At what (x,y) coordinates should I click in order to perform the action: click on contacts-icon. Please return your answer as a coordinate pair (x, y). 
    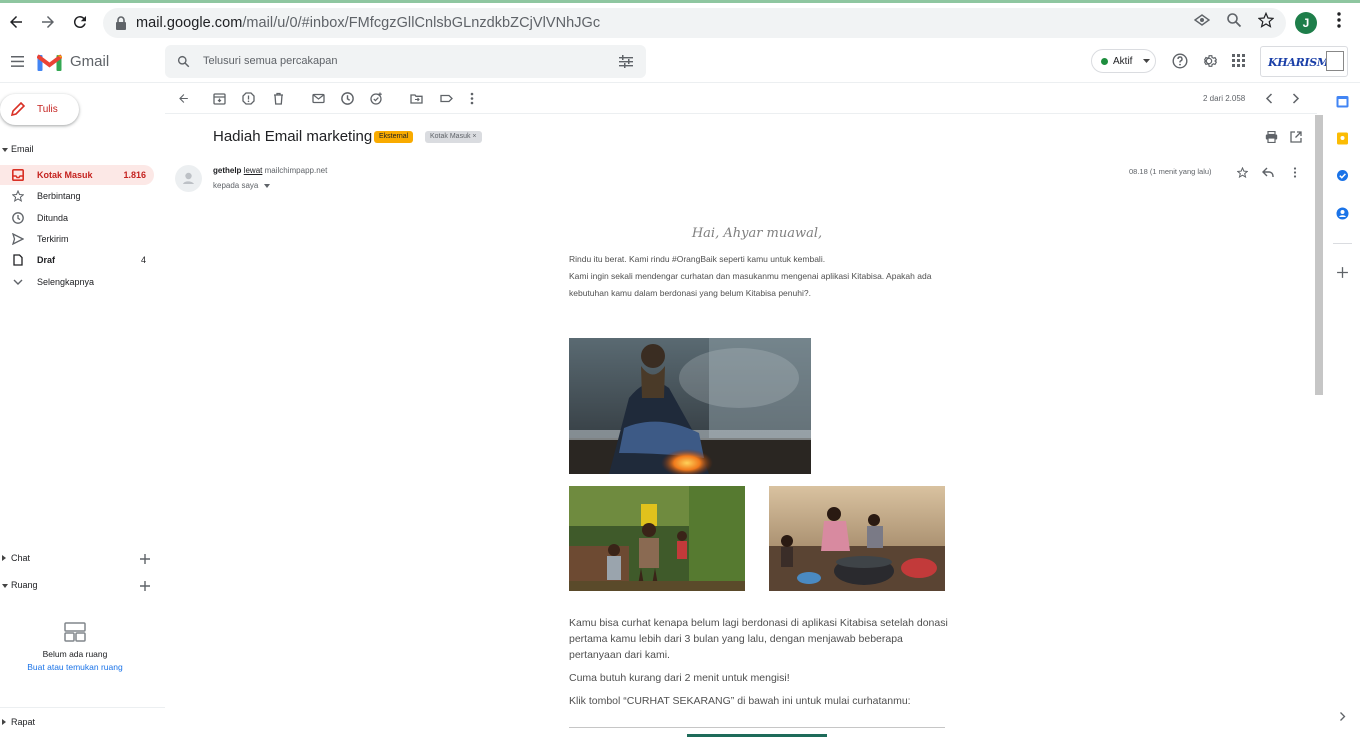
    Looking at the image, I should click on (1342, 213).